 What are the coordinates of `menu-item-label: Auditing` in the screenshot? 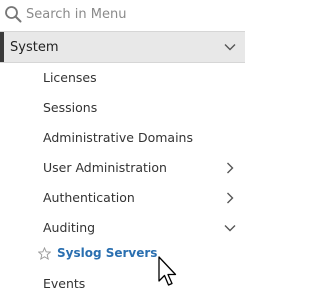 It's located at (69, 227).